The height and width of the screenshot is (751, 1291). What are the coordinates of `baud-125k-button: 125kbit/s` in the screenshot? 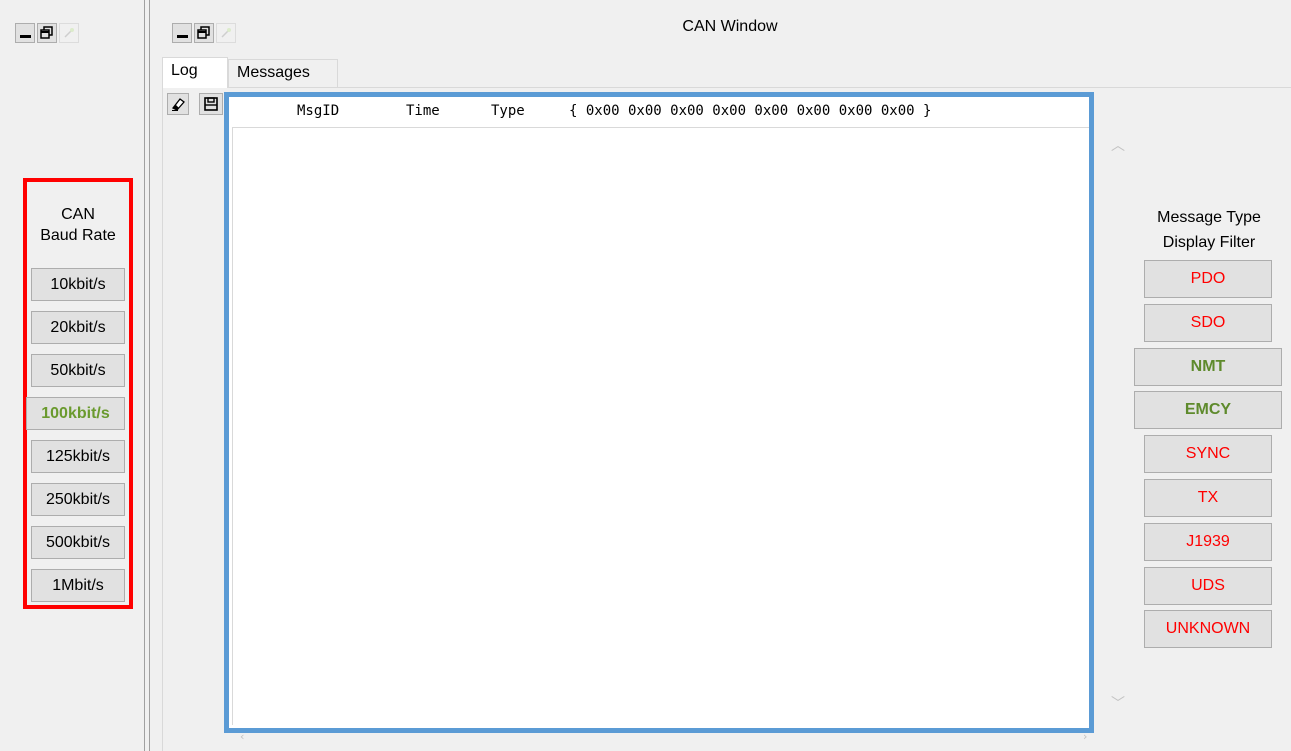 It's located at (78, 456).